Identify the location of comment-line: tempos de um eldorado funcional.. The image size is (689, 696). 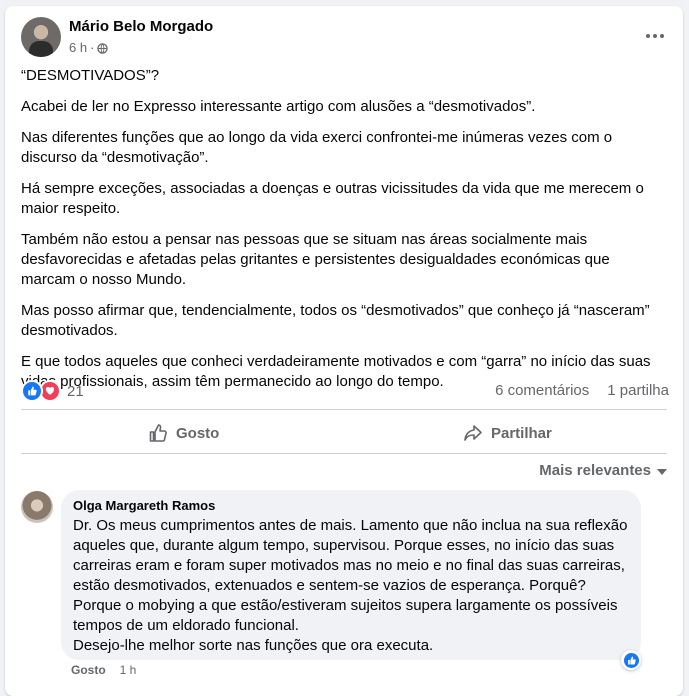
(186, 625).